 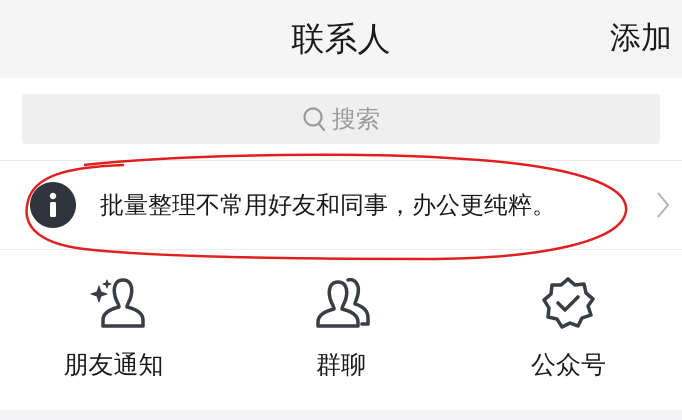 I want to click on notice-text: 批量整理不常用好友和同事，办公更纯粹。, so click(x=328, y=205).